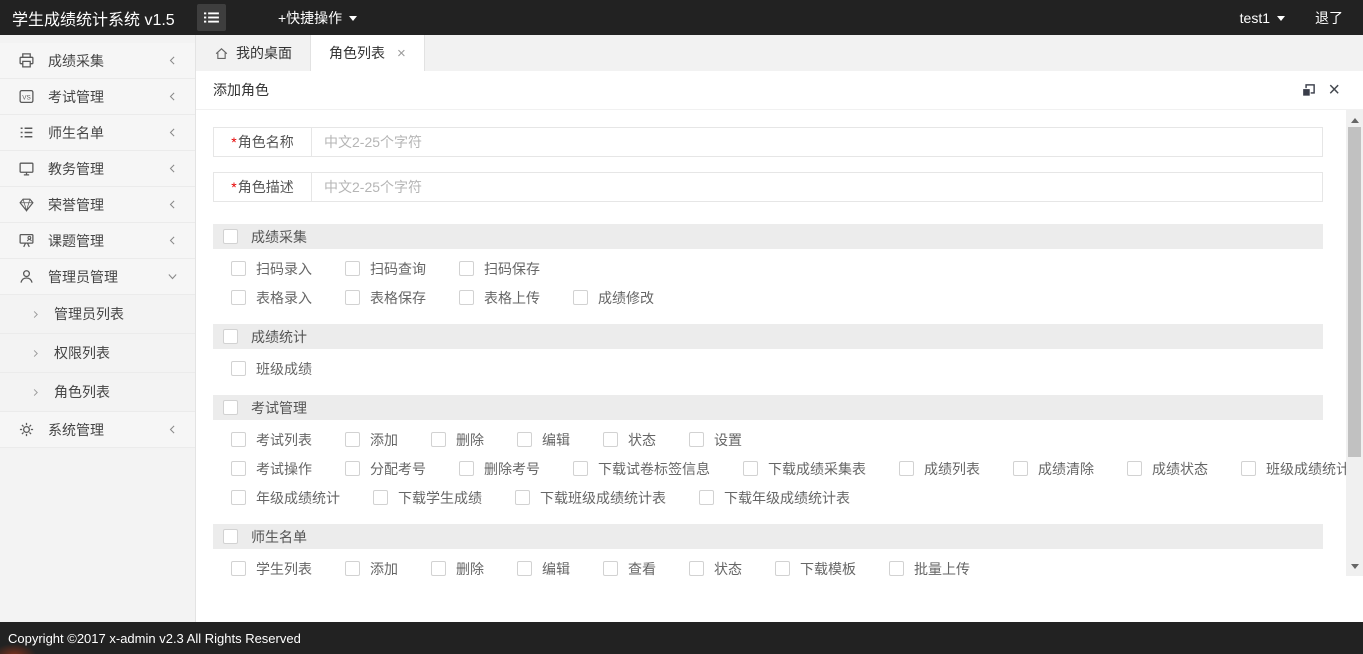 The image size is (1363, 654). I want to click on hamburger-icon, so click(211, 17).